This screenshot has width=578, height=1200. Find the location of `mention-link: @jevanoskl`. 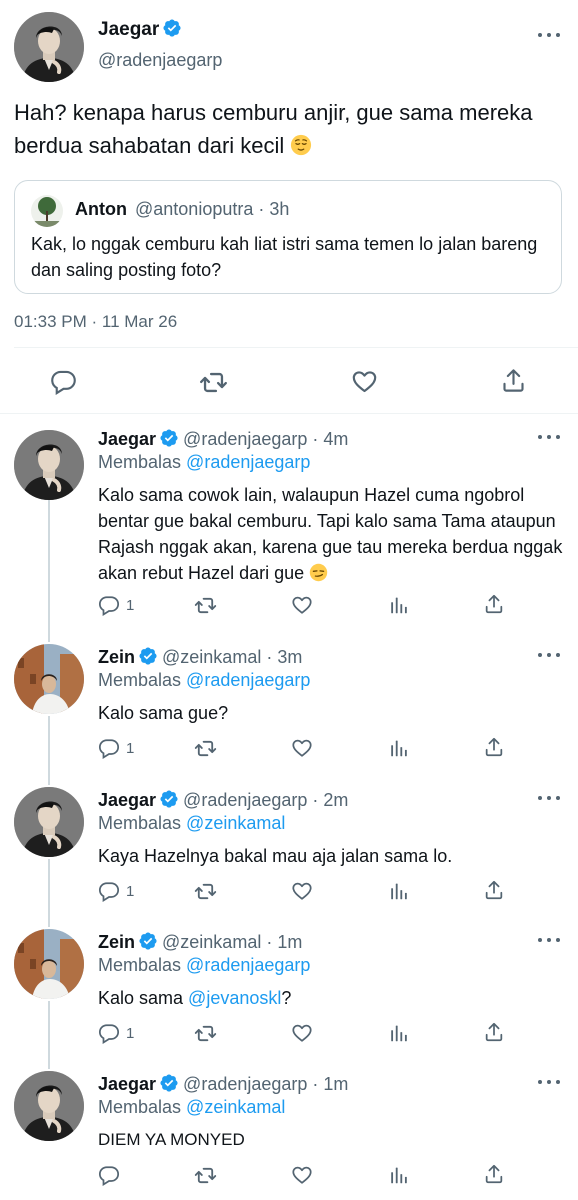

mention-link: @jevanoskl is located at coordinates (234, 998).